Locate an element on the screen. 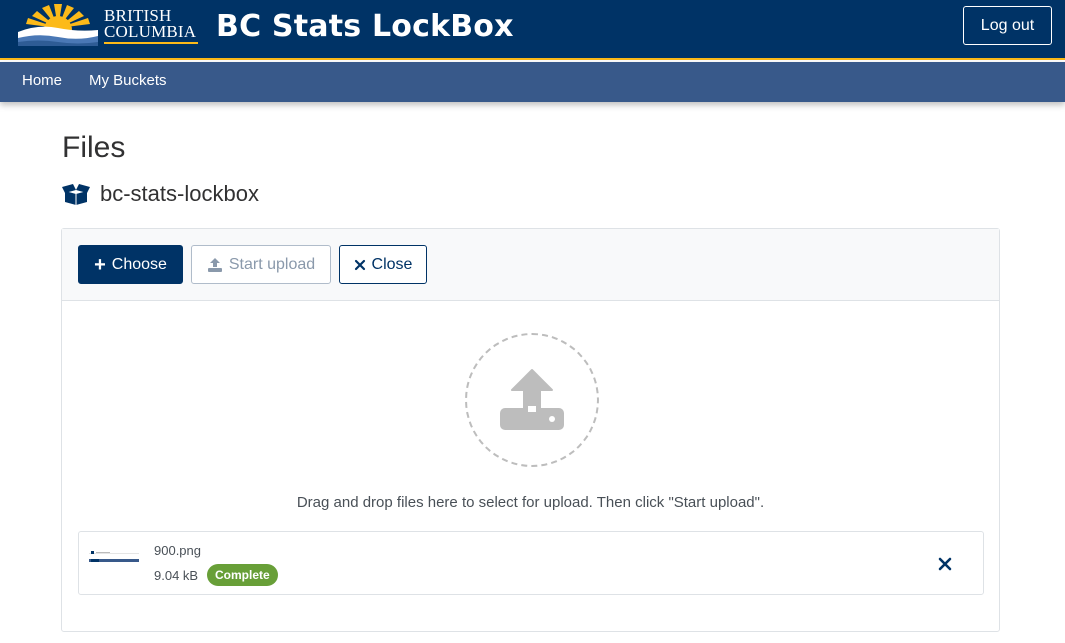 This screenshot has width=1065, height=643. upload-arrow-icon is located at coordinates (532, 399).